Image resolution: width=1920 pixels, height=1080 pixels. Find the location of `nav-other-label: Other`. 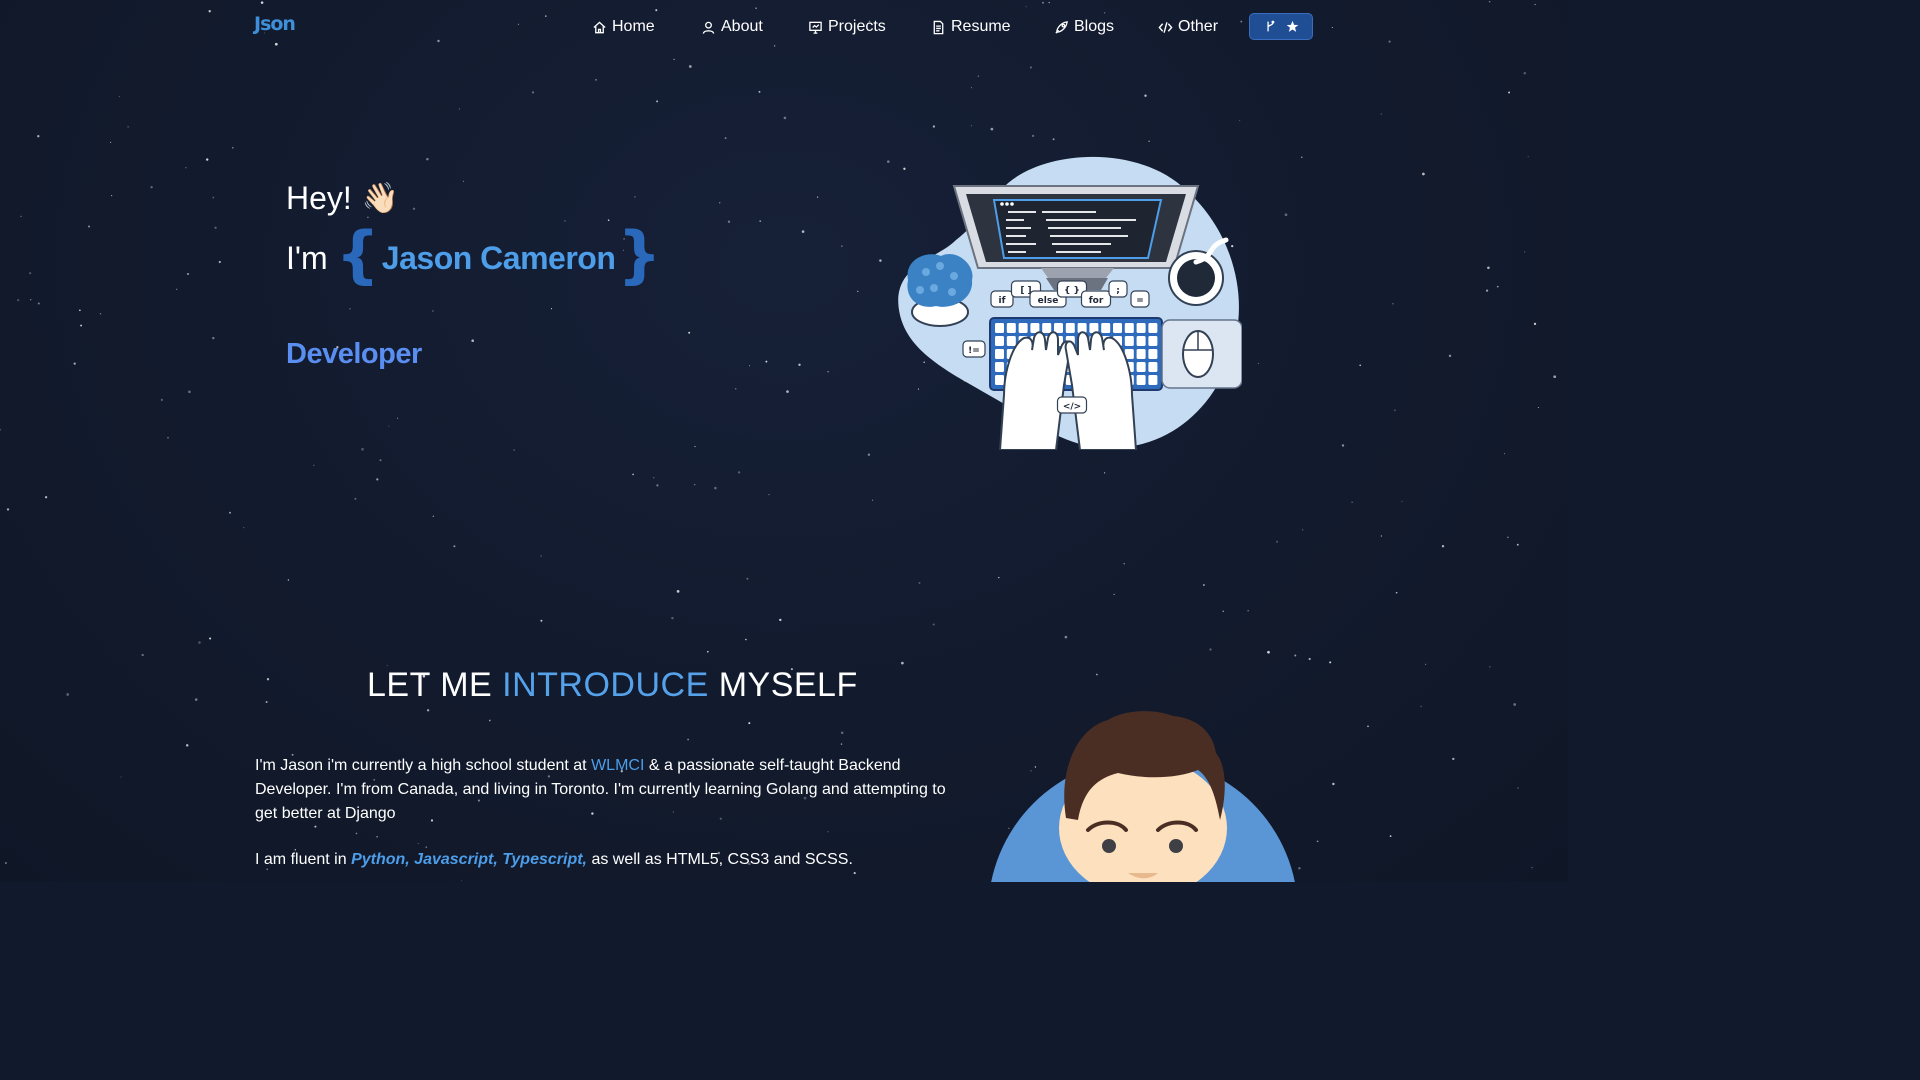

nav-other-label: Other is located at coordinates (1198, 26).